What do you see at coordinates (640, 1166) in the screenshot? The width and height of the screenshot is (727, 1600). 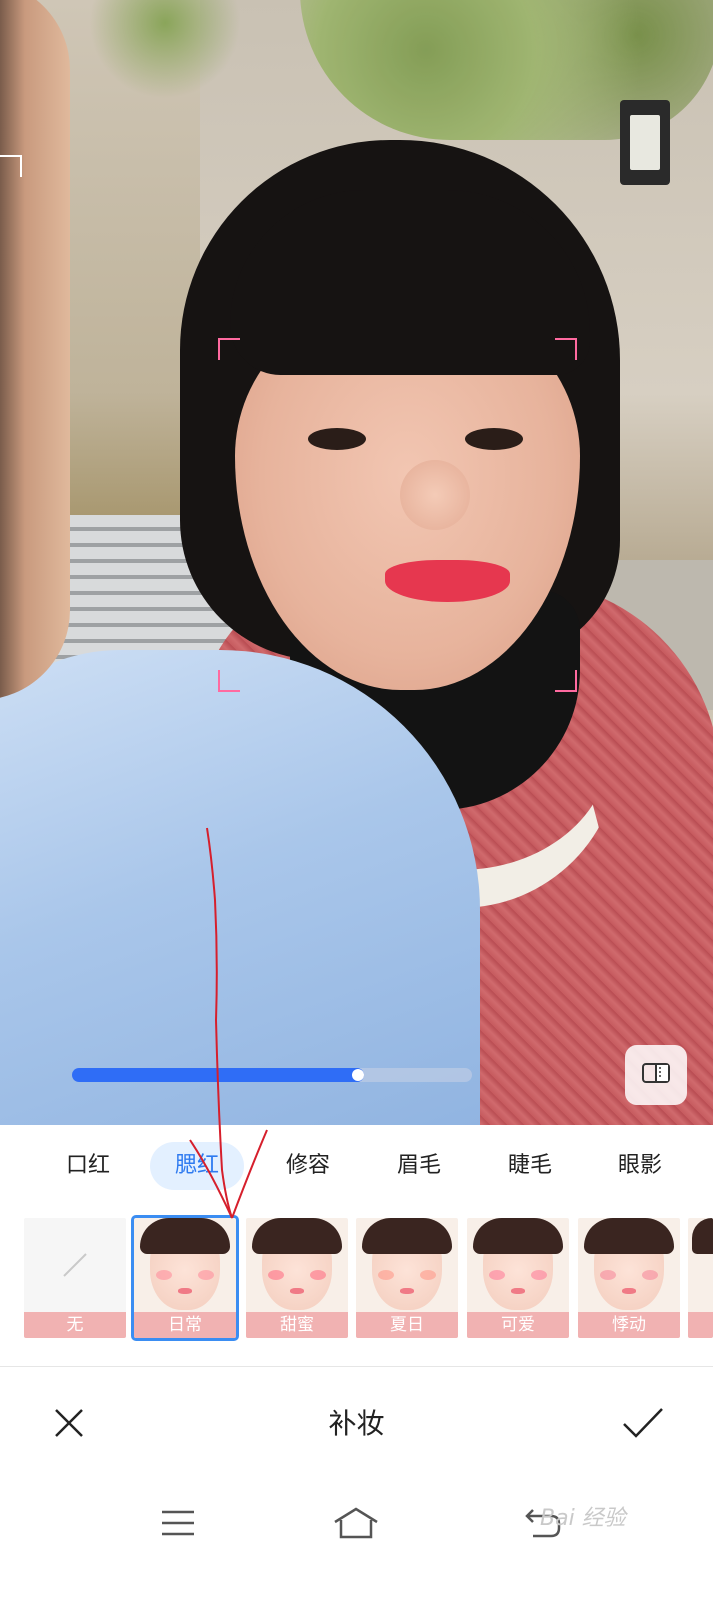 I see `tab-eyeshadow: 眼影` at bounding box center [640, 1166].